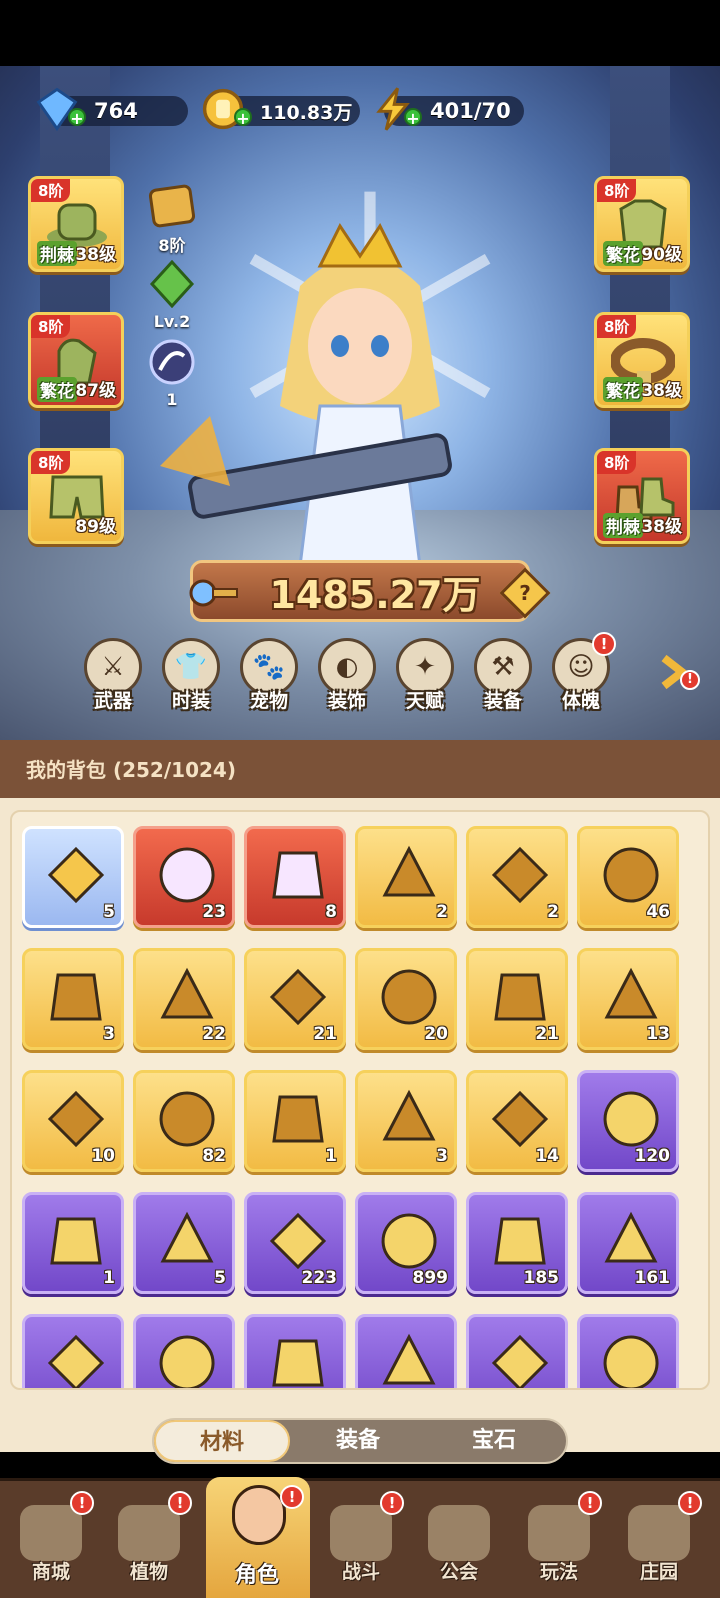 The height and width of the screenshot is (1598, 720). What do you see at coordinates (677, 672) in the screenshot?
I see `menu-more-arrow: !` at bounding box center [677, 672].